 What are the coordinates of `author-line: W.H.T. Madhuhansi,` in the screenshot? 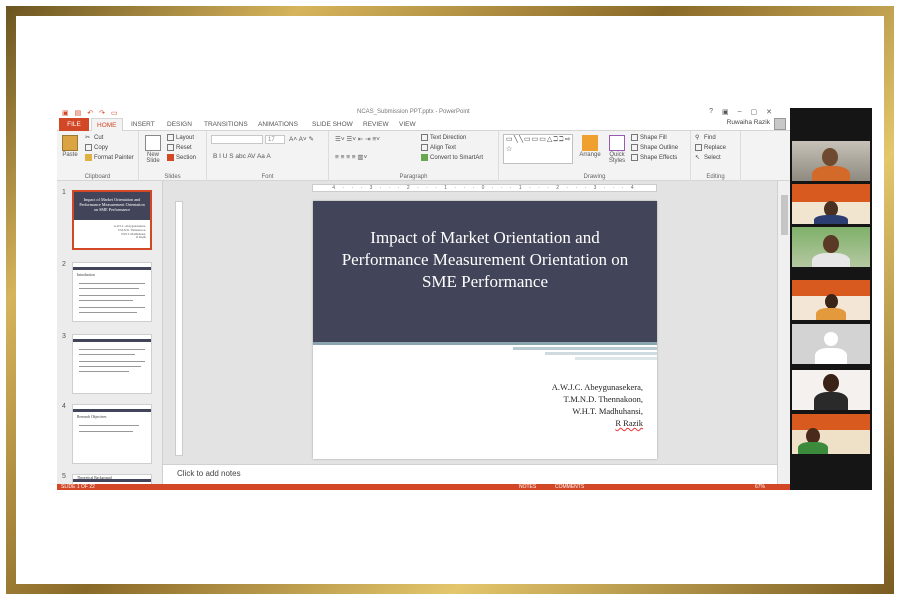 It's located at (607, 411).